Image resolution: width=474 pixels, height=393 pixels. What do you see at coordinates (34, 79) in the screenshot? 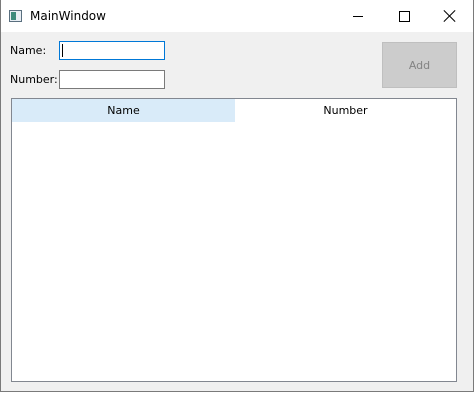
I see `number-label: Number:` at bounding box center [34, 79].